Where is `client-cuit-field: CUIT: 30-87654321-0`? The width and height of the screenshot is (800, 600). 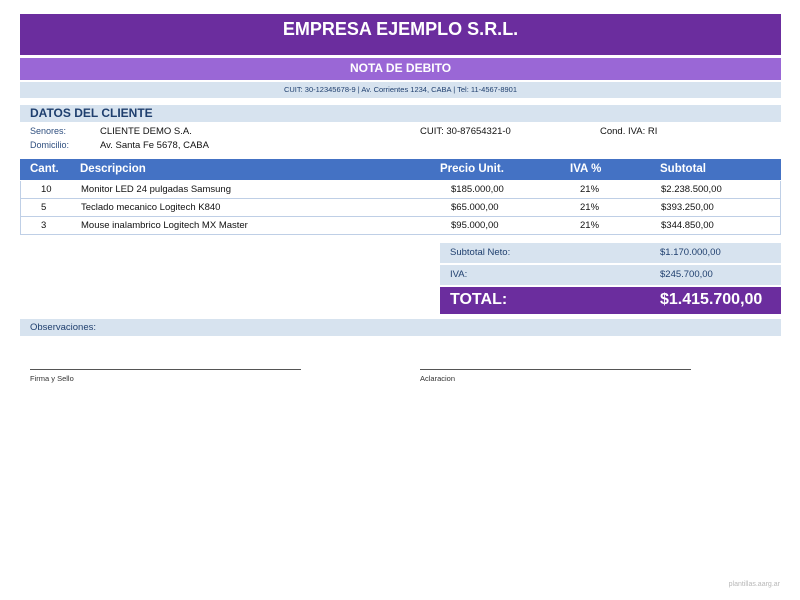 client-cuit-field: CUIT: 30-87654321-0 is located at coordinates (465, 131).